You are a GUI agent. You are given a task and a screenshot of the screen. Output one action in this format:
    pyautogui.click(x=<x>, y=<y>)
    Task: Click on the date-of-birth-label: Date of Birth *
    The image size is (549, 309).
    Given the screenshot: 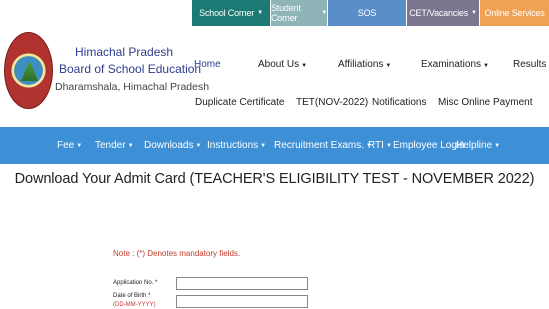 What is the action you would take?
    pyautogui.click(x=132, y=296)
    